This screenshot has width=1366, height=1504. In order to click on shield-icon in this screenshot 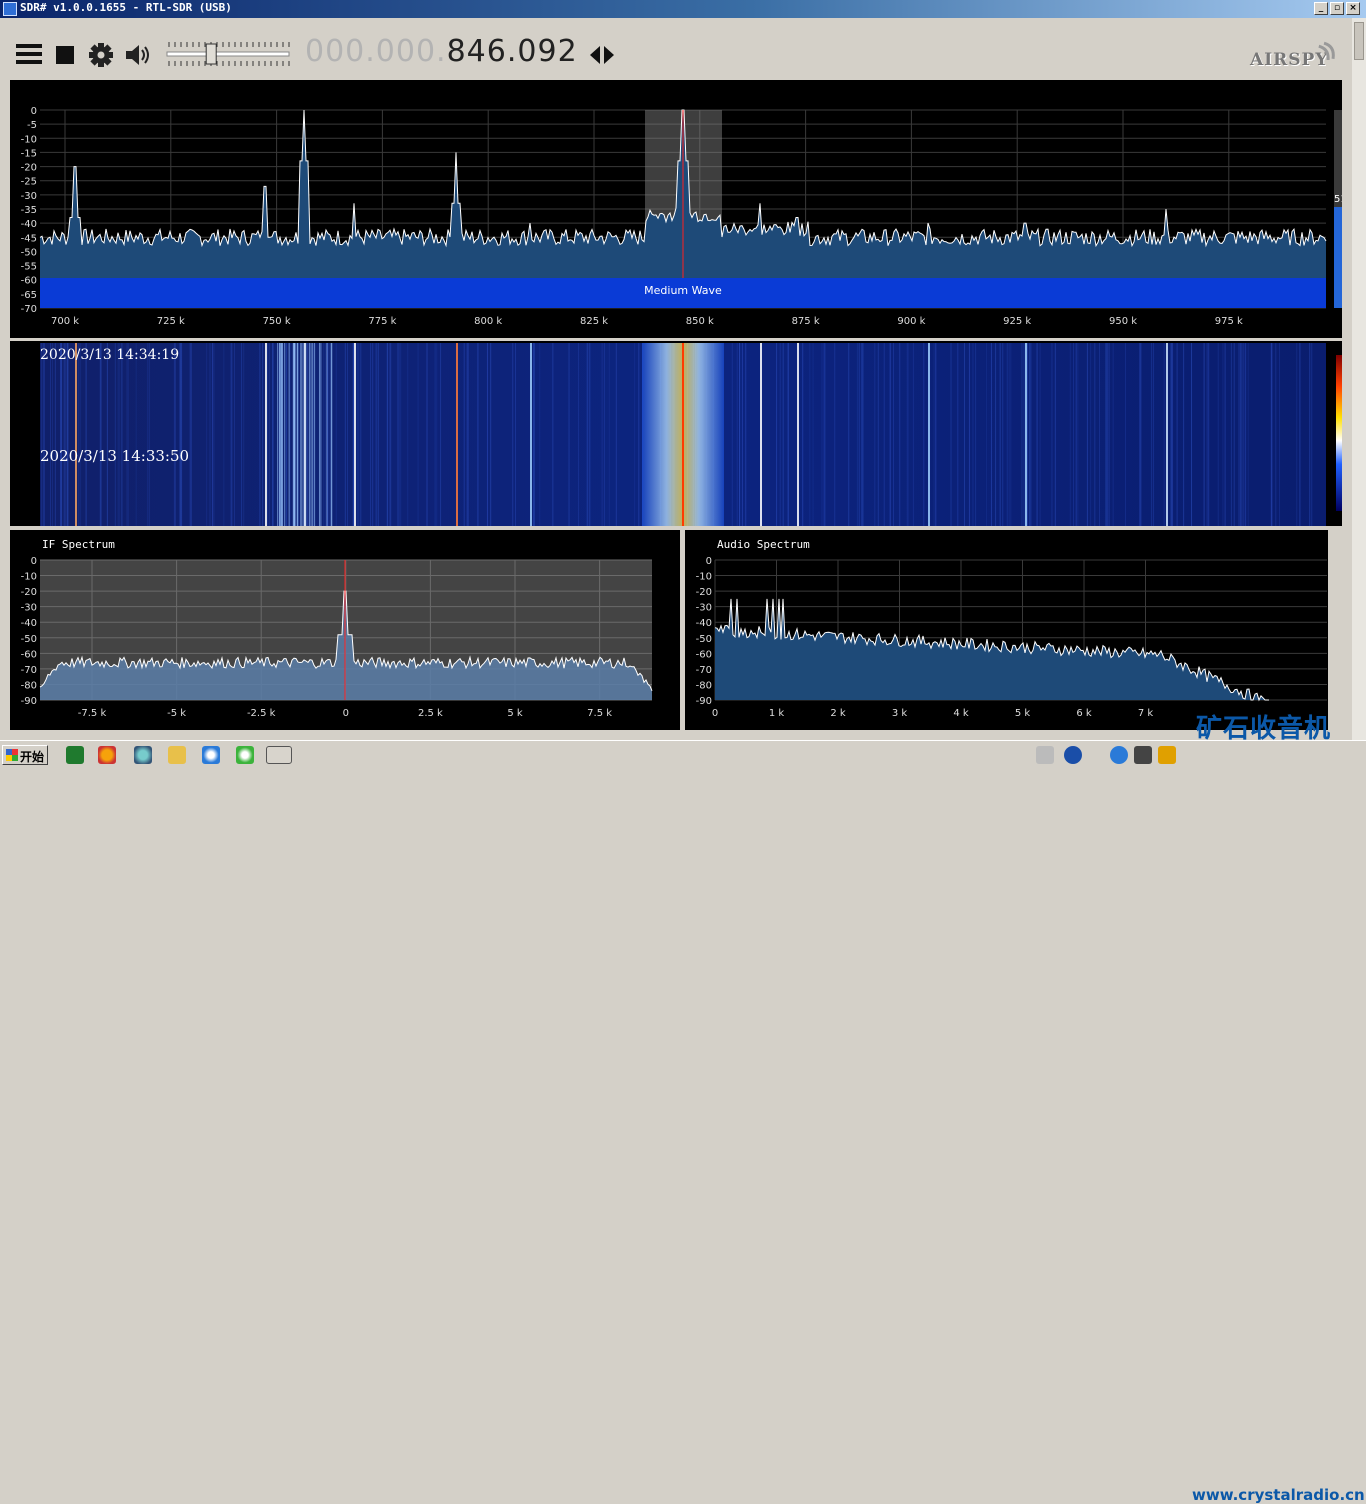, I will do `click(1167, 755)`.